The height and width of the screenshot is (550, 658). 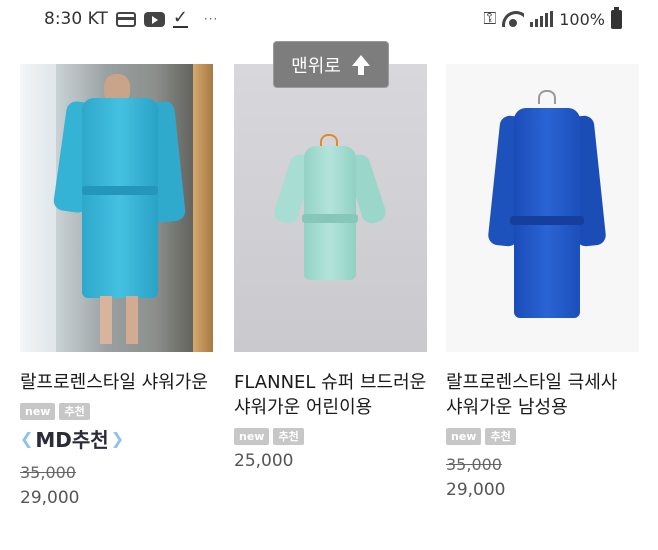 What do you see at coordinates (316, 66) in the screenshot?
I see `scroll-to-top-label: 맨위로` at bounding box center [316, 66].